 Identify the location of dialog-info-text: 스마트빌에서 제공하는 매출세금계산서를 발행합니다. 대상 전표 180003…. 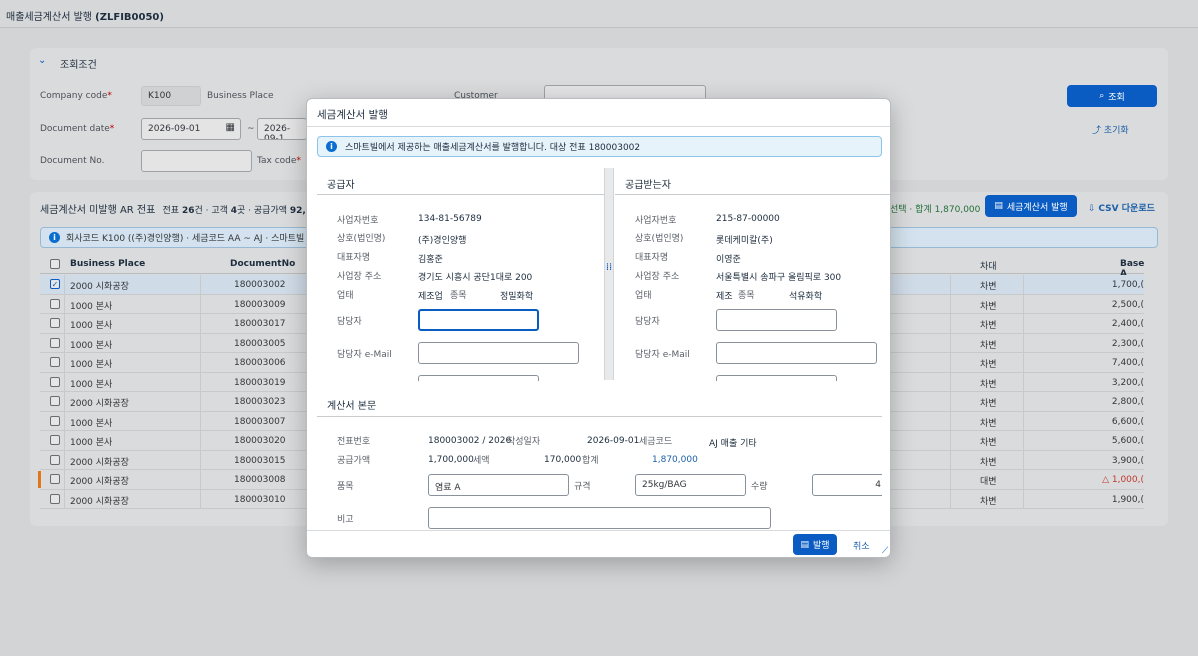
(493, 148).